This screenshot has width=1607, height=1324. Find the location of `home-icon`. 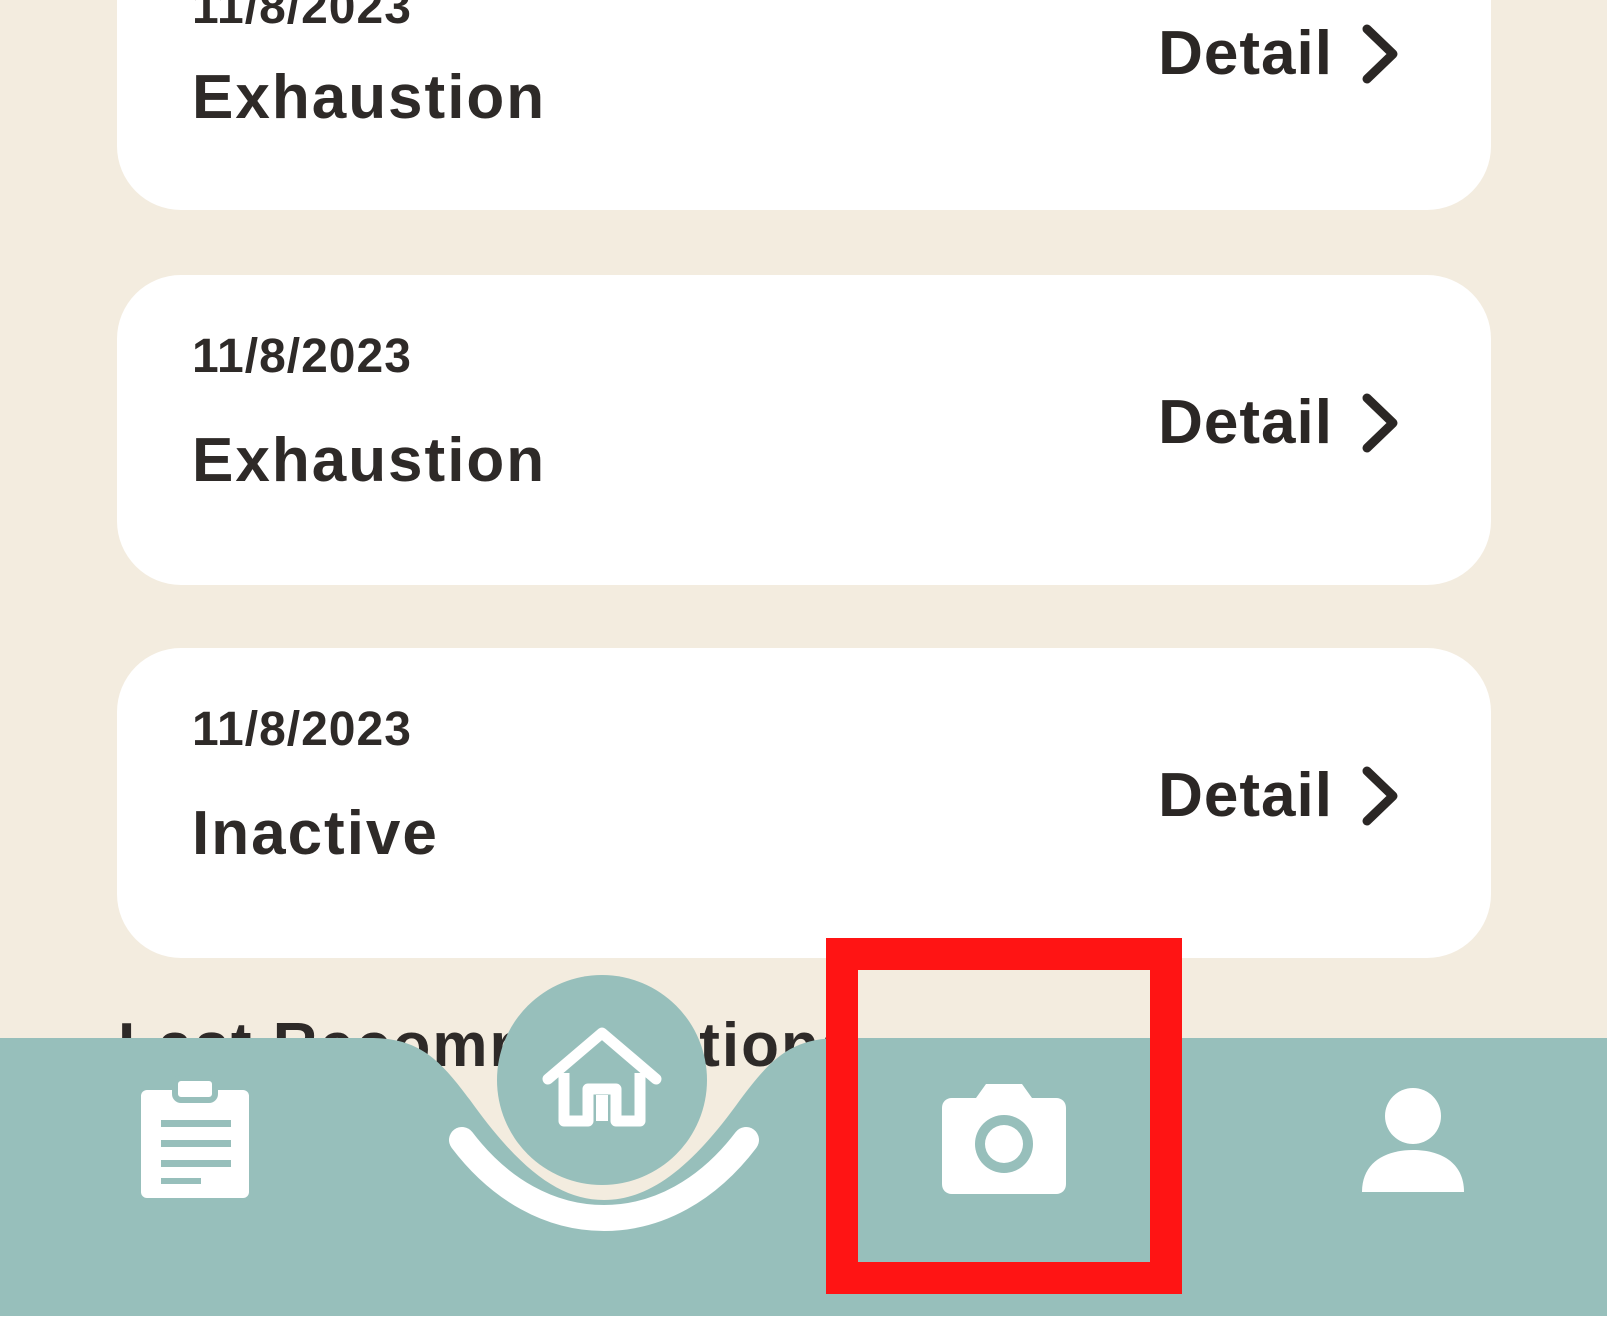

home-icon is located at coordinates (602, 1077).